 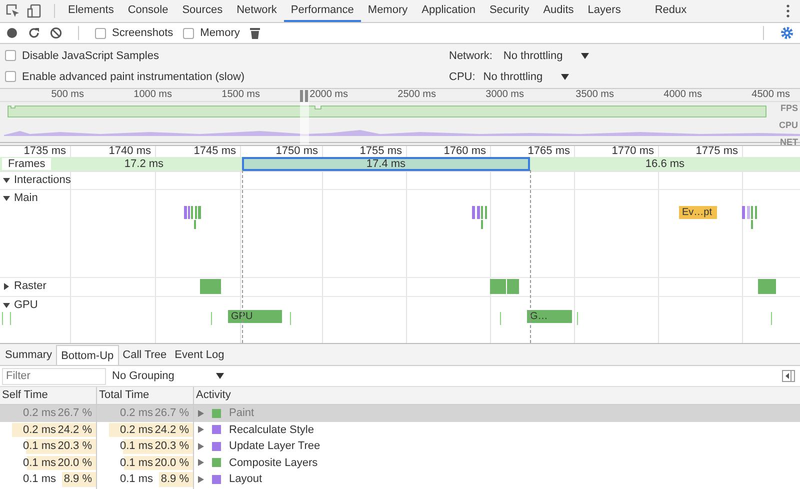 What do you see at coordinates (34, 11) in the screenshot?
I see `device-icon` at bounding box center [34, 11].